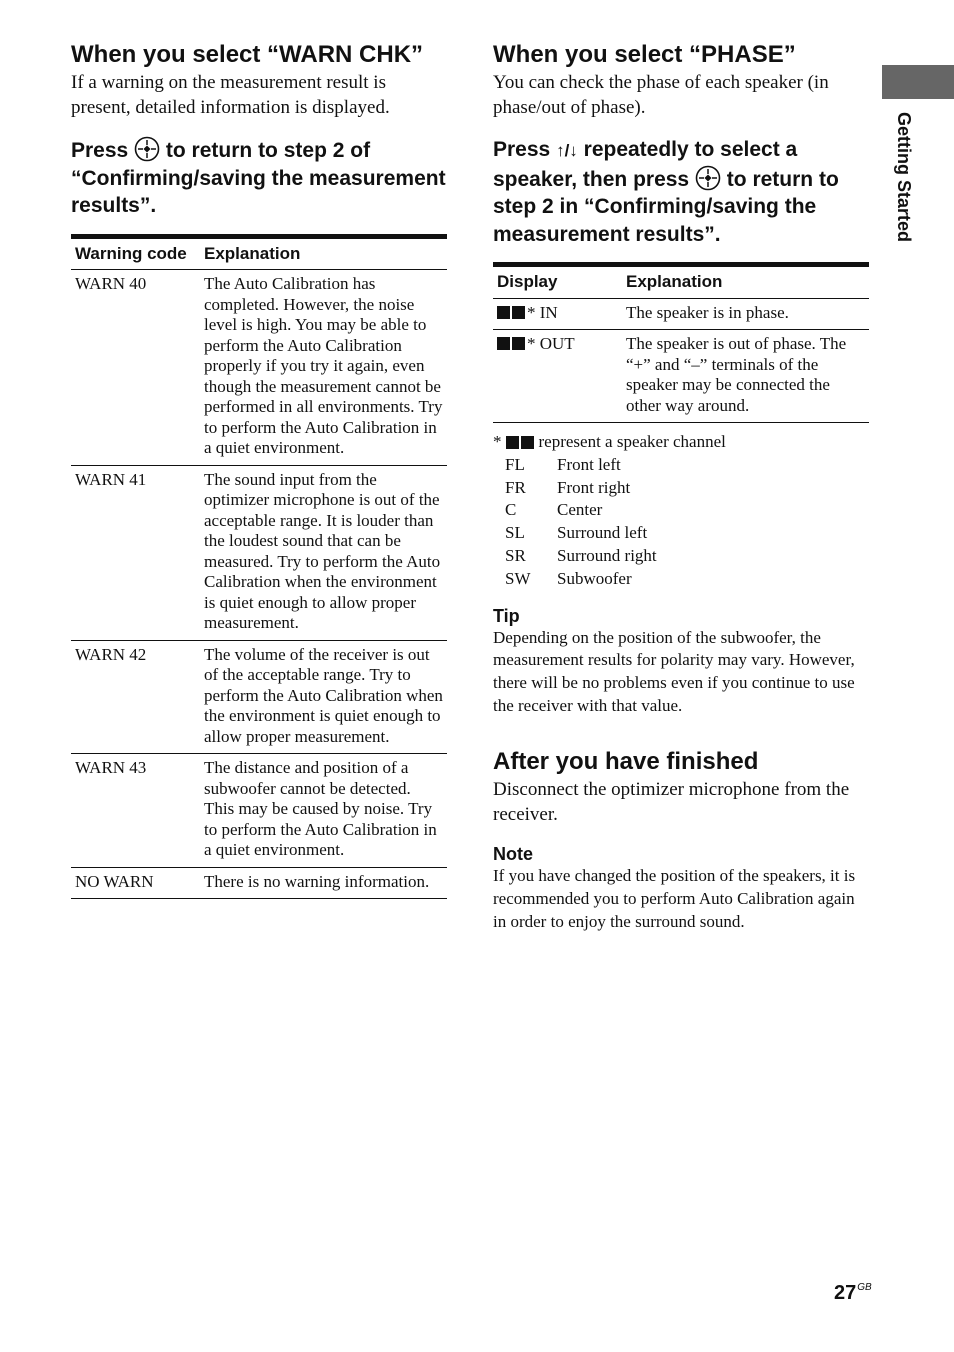 Image resolution: width=954 pixels, height=1352 pixels. I want to click on warning-code: NO WARN, so click(135, 883).